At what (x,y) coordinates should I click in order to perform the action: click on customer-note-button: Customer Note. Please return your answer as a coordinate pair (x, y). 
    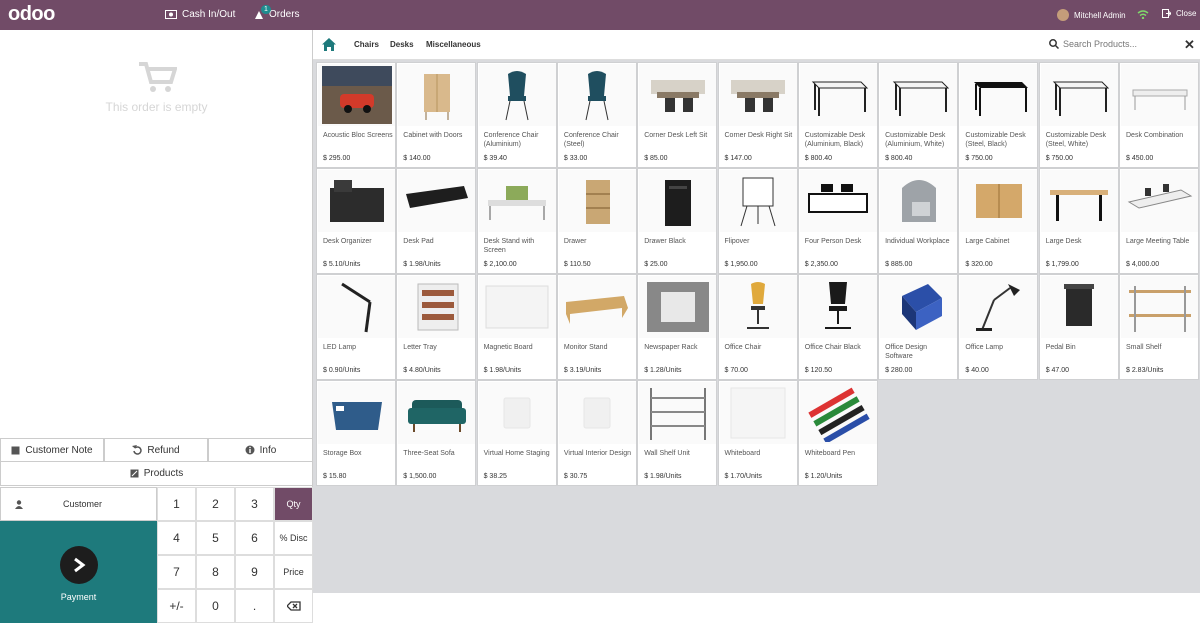
    Looking at the image, I should click on (52, 450).